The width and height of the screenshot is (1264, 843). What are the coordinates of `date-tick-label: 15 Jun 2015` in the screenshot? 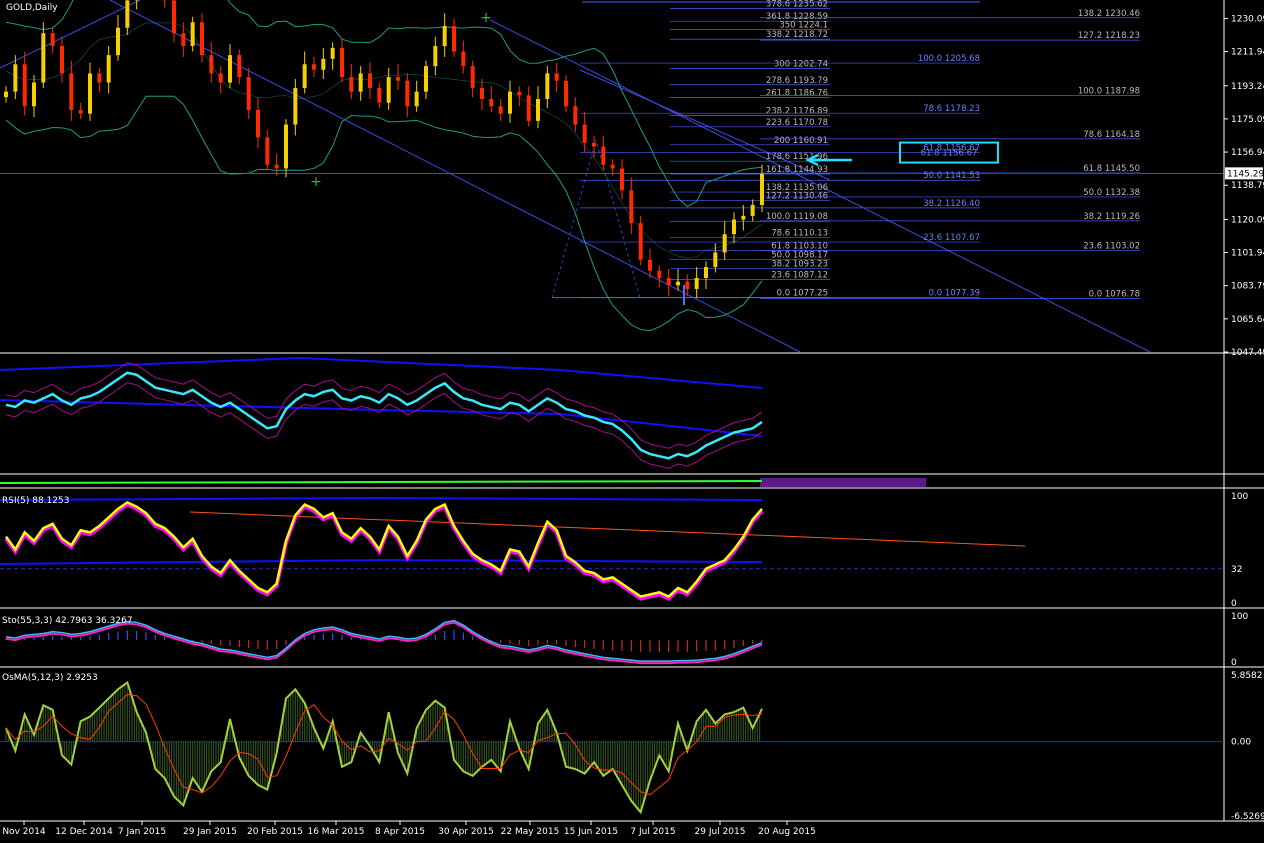 It's located at (591, 832).